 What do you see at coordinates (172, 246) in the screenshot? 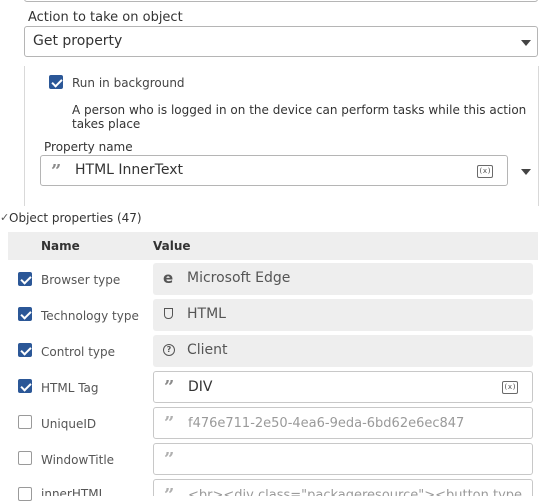
I see `column-header-value: Value` at bounding box center [172, 246].